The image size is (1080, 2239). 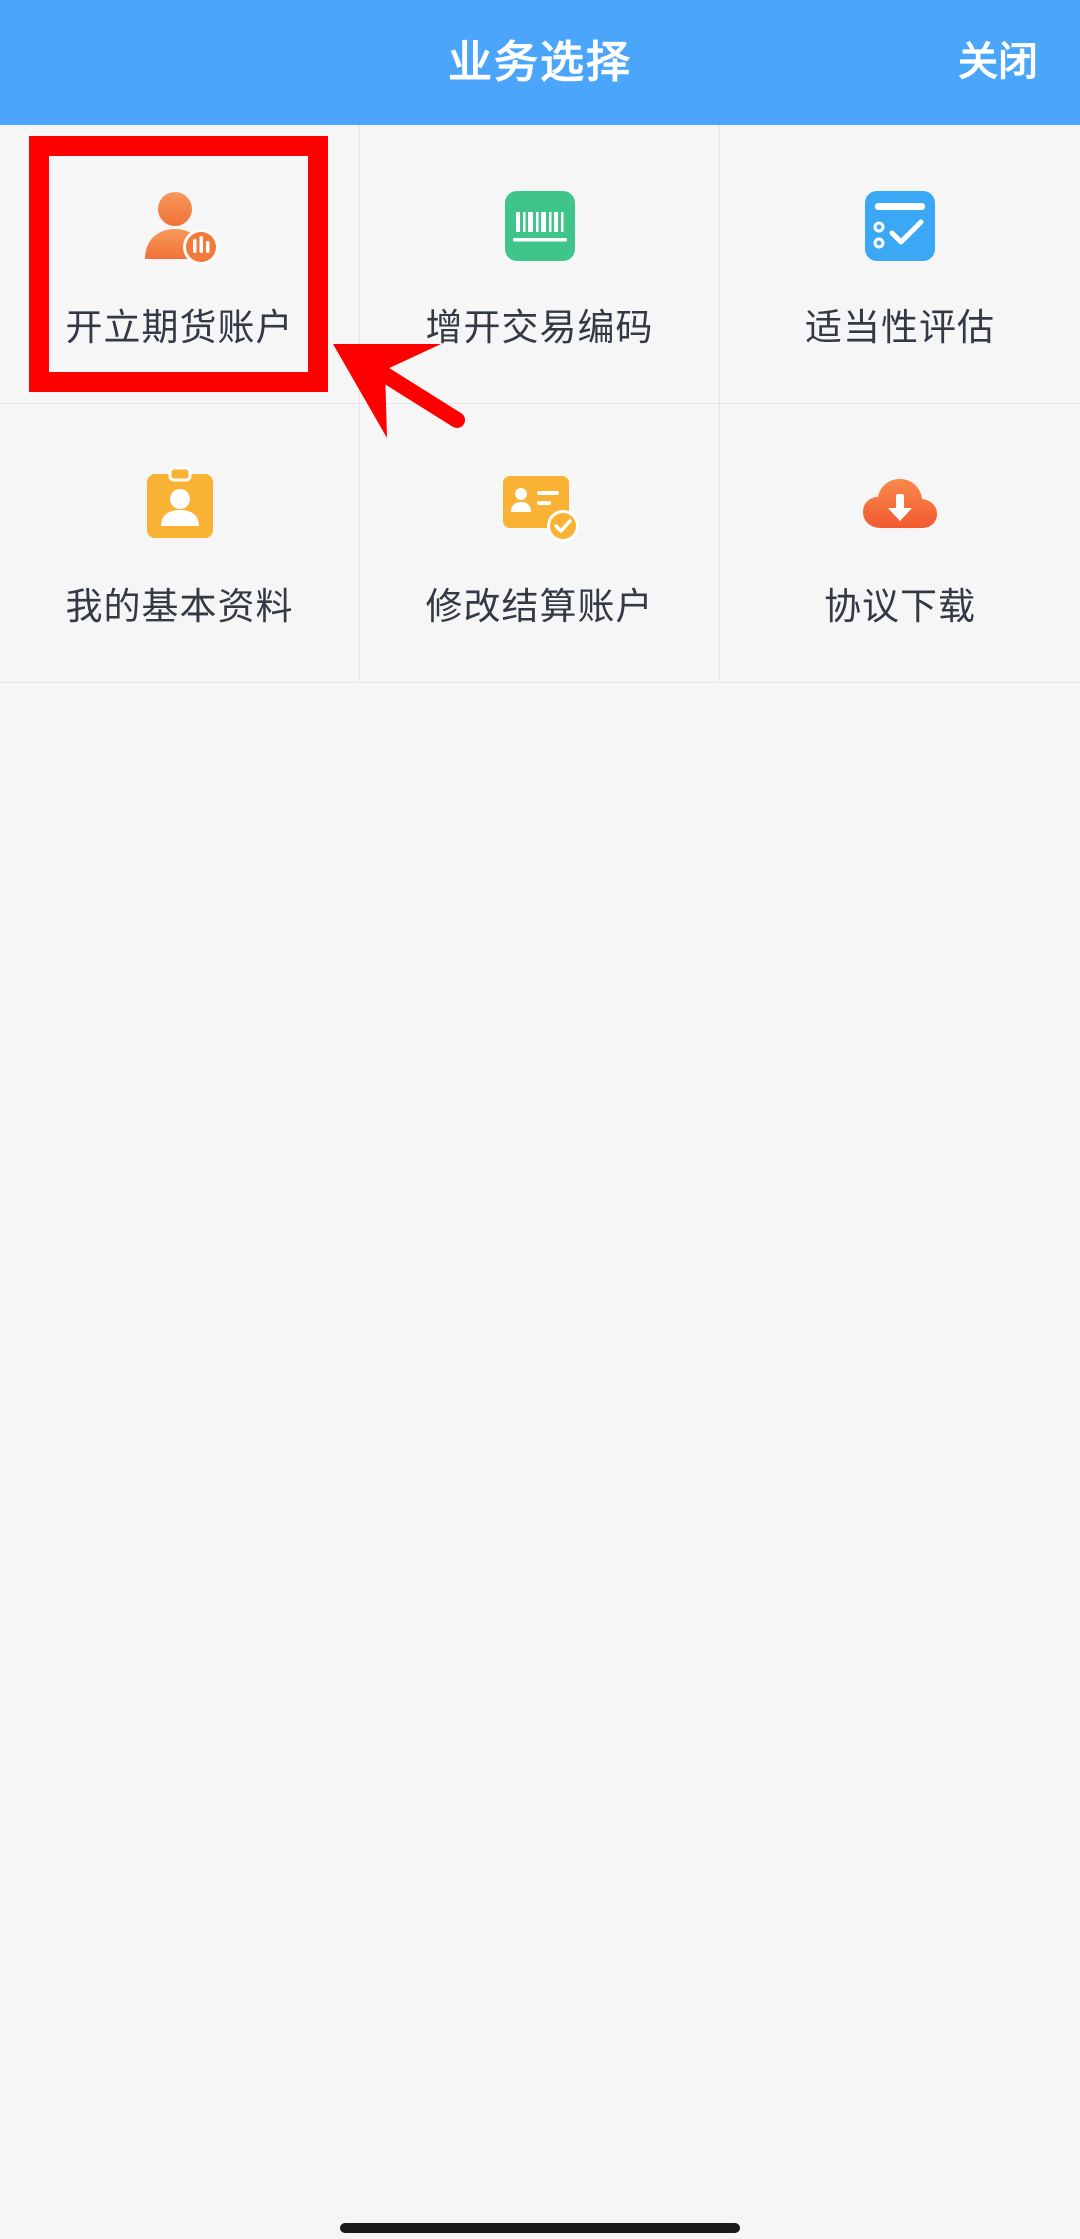 I want to click on menu-item-open-account: 开立期货账户, so click(x=180, y=264).